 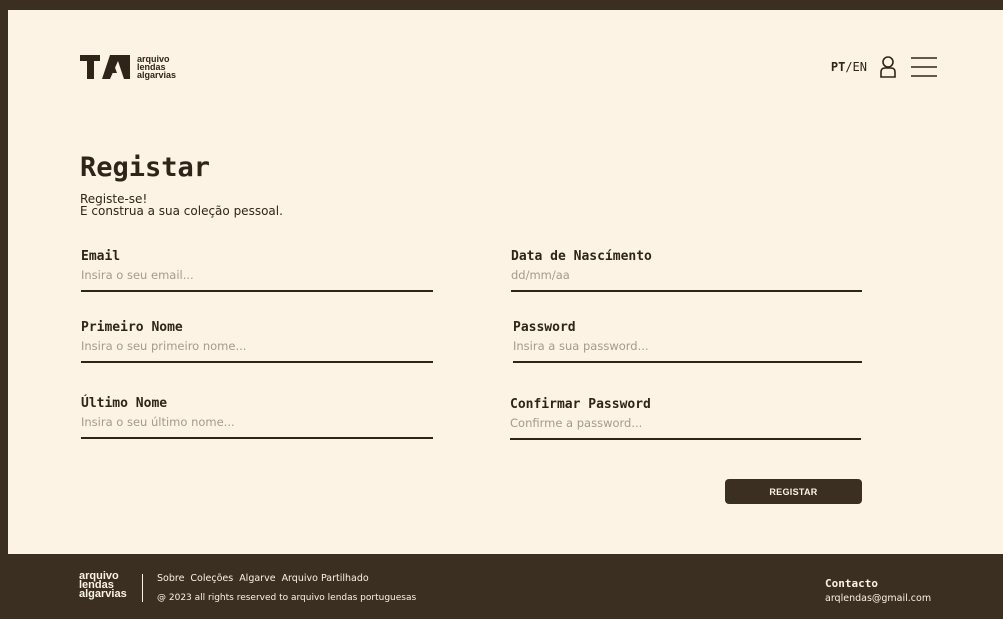 I want to click on first-name-label: Primeiro Nome, so click(x=132, y=327).